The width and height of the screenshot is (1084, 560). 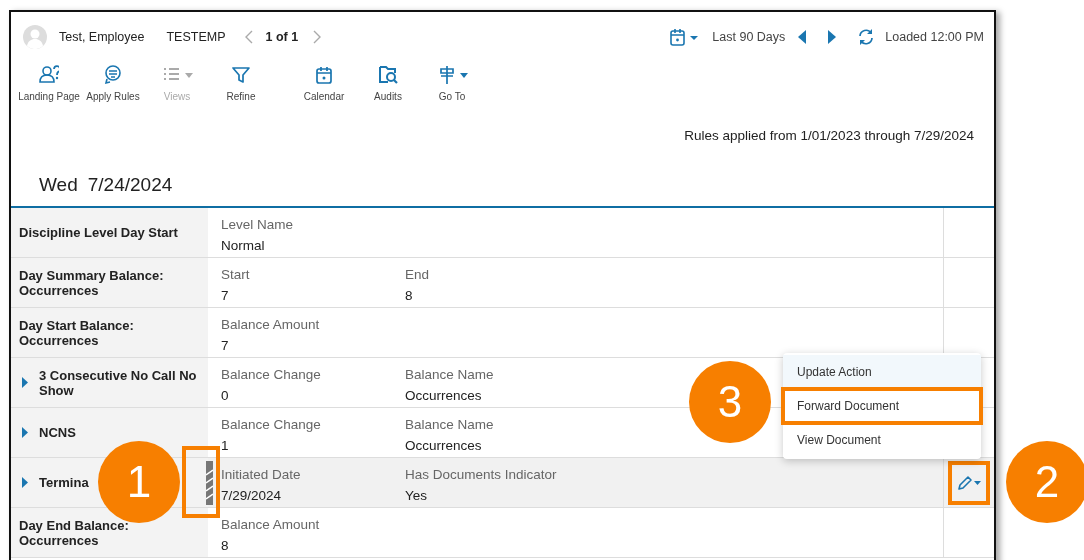 What do you see at coordinates (49, 92) in the screenshot?
I see `toolbar-button: Landing Page` at bounding box center [49, 92].